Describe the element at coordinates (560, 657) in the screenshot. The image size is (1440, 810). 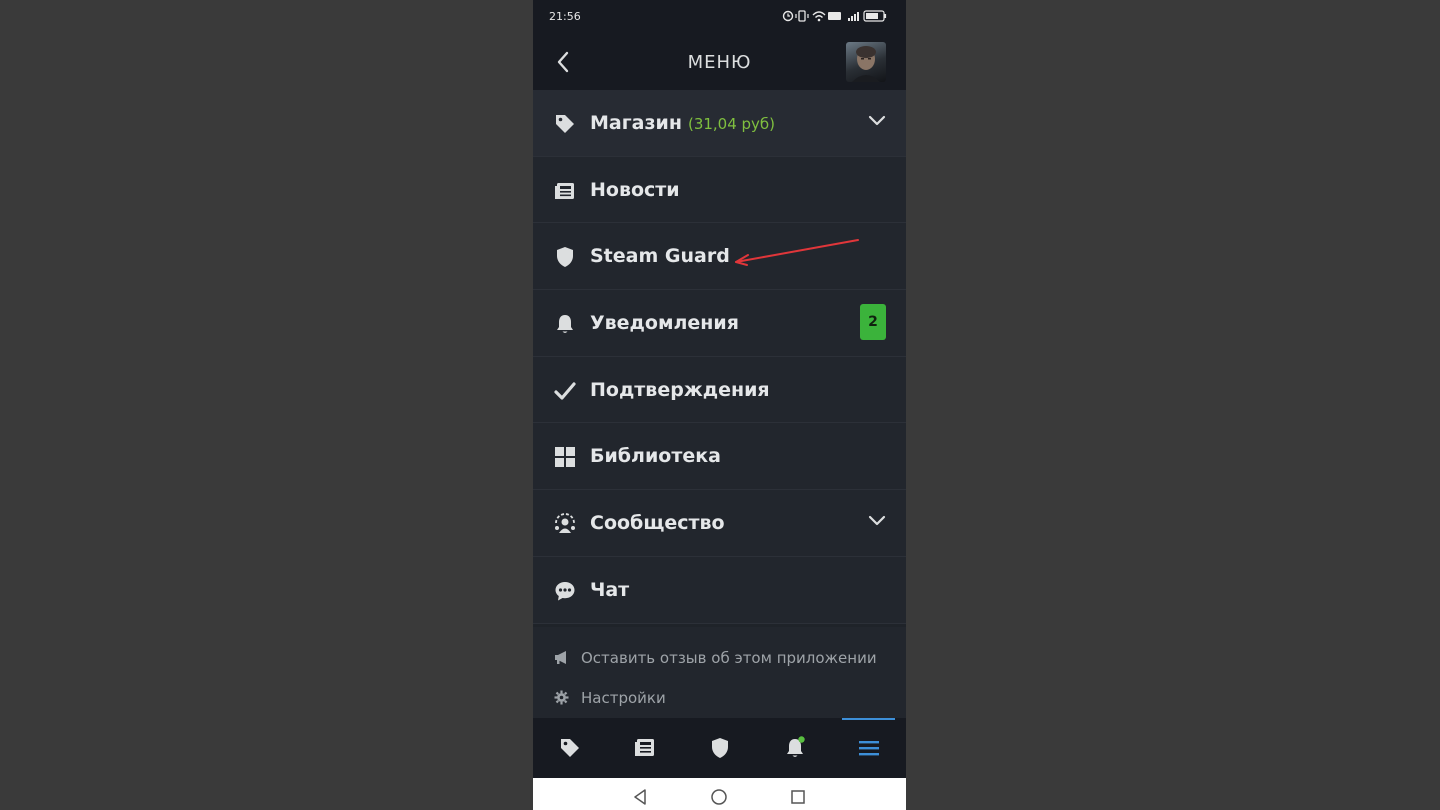
I see `megaphone-icon` at that location.